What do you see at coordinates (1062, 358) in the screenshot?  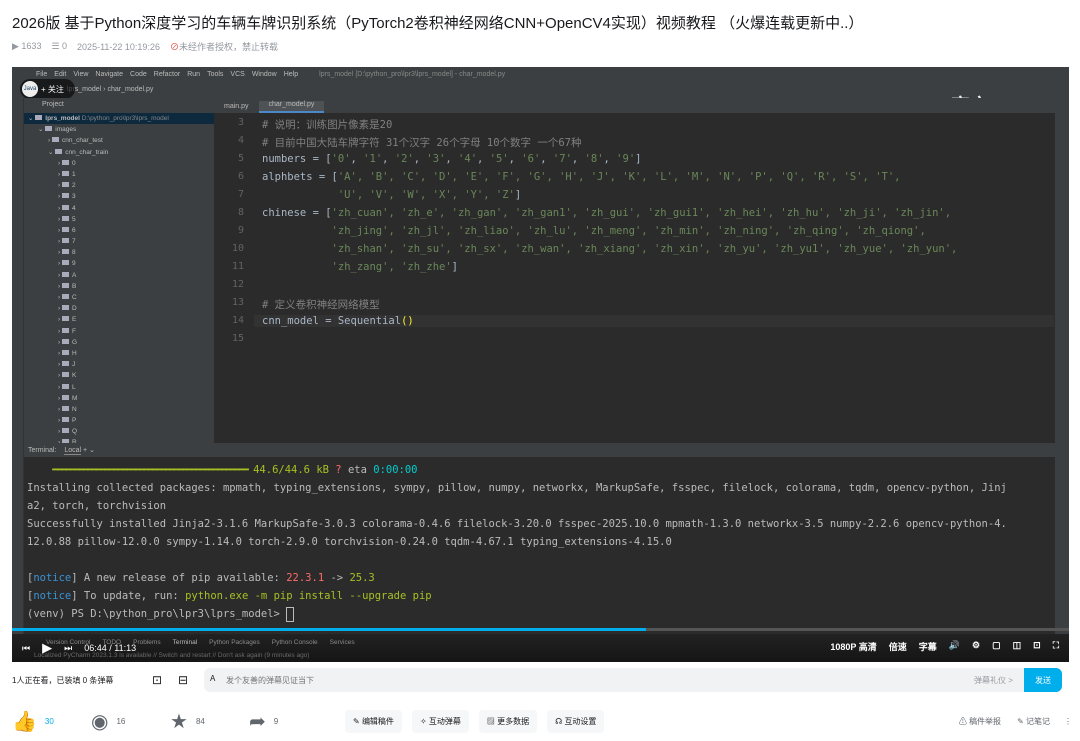 I see `right-tool-strip` at bounding box center [1062, 358].